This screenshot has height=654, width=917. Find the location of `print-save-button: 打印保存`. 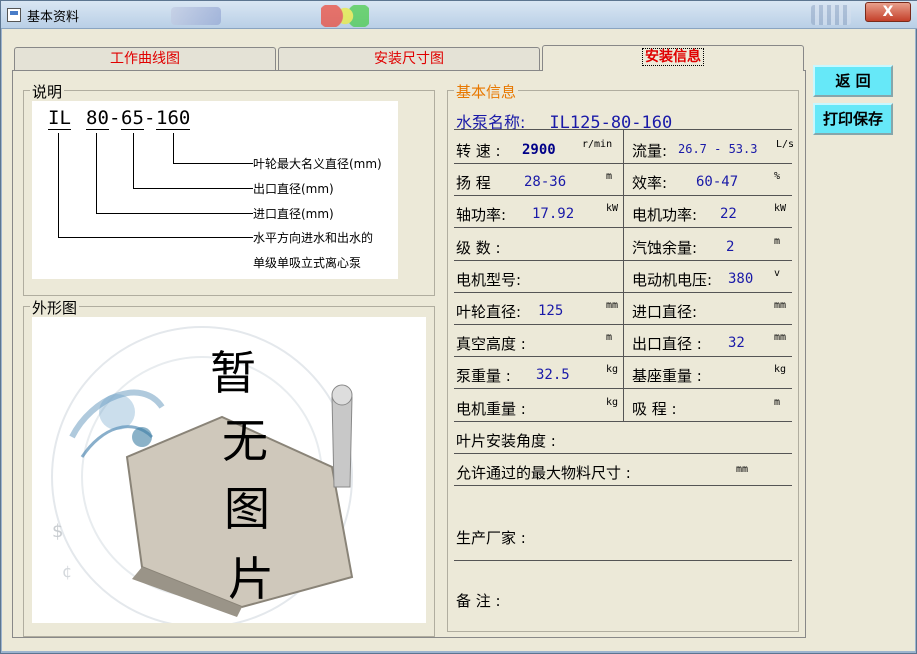

print-save-button: 打印保存 is located at coordinates (853, 119).